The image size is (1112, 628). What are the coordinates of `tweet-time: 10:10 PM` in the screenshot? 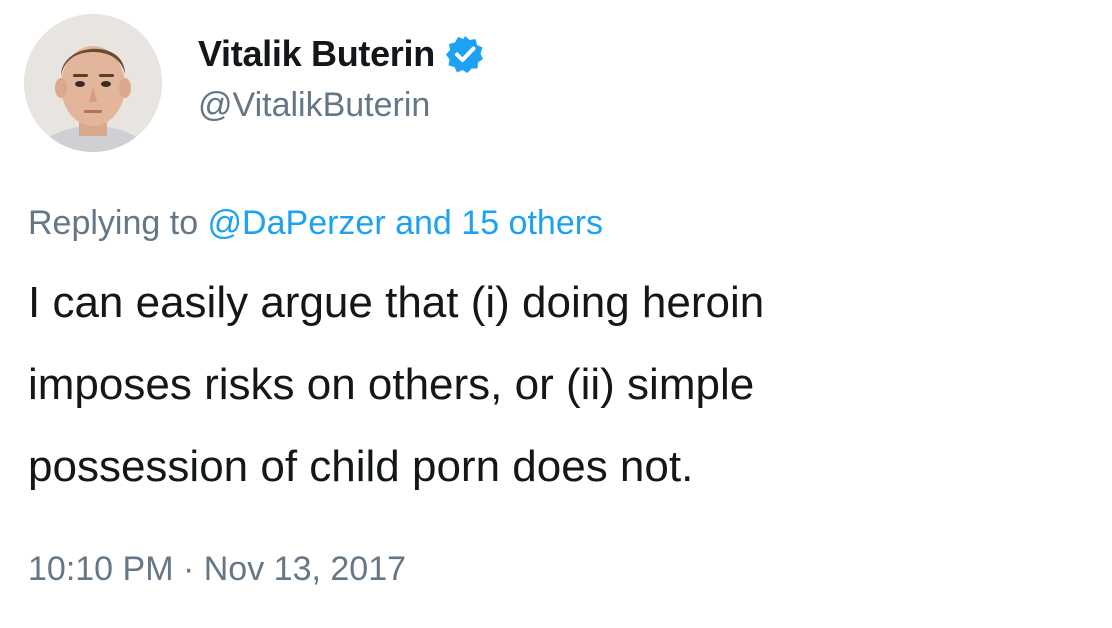 It's located at (101, 569).